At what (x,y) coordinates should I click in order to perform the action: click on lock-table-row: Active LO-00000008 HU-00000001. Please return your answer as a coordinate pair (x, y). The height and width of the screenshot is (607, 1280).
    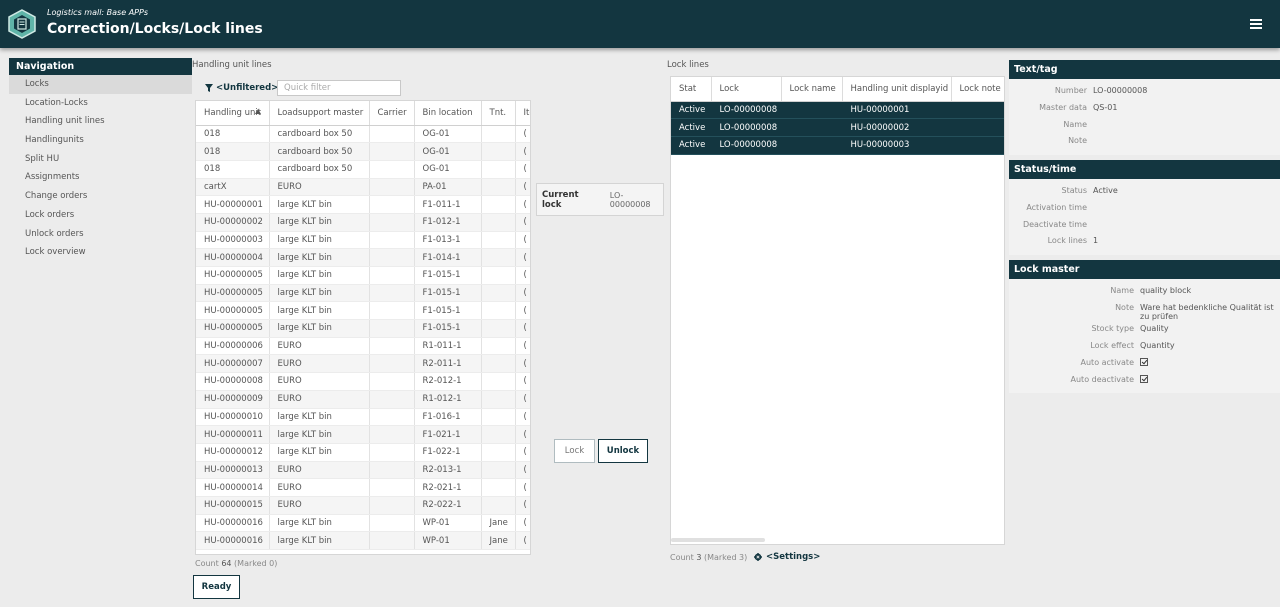
    Looking at the image, I should click on (837, 110).